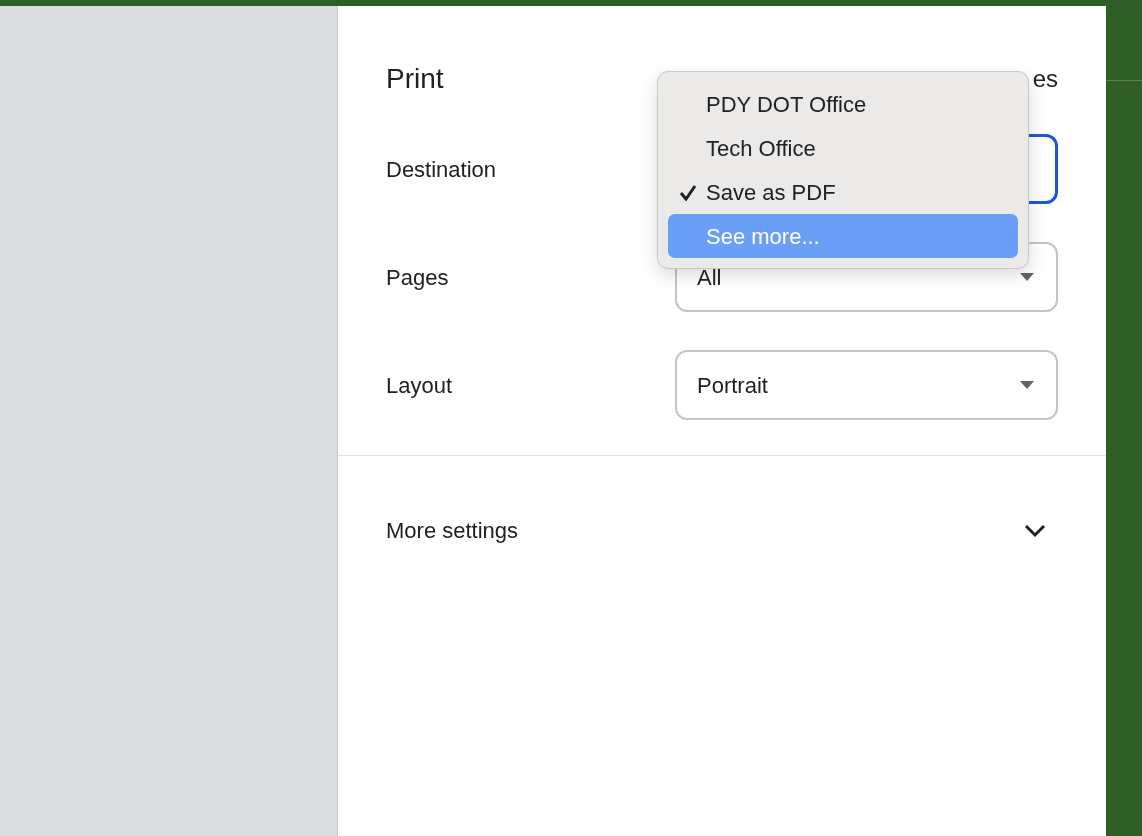 Image resolution: width=1142 pixels, height=836 pixels. I want to click on menu-item: Tech Office, so click(843, 148).